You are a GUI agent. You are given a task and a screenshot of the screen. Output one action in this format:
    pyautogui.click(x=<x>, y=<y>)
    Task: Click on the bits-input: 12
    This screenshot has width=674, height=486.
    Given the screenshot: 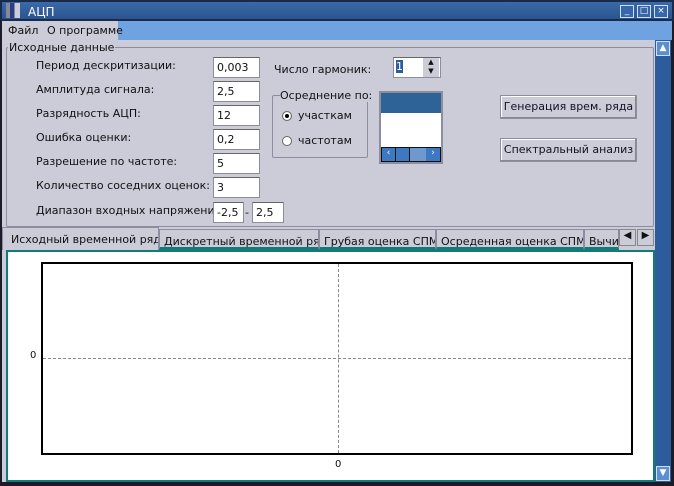 What is the action you would take?
    pyautogui.click(x=236, y=115)
    